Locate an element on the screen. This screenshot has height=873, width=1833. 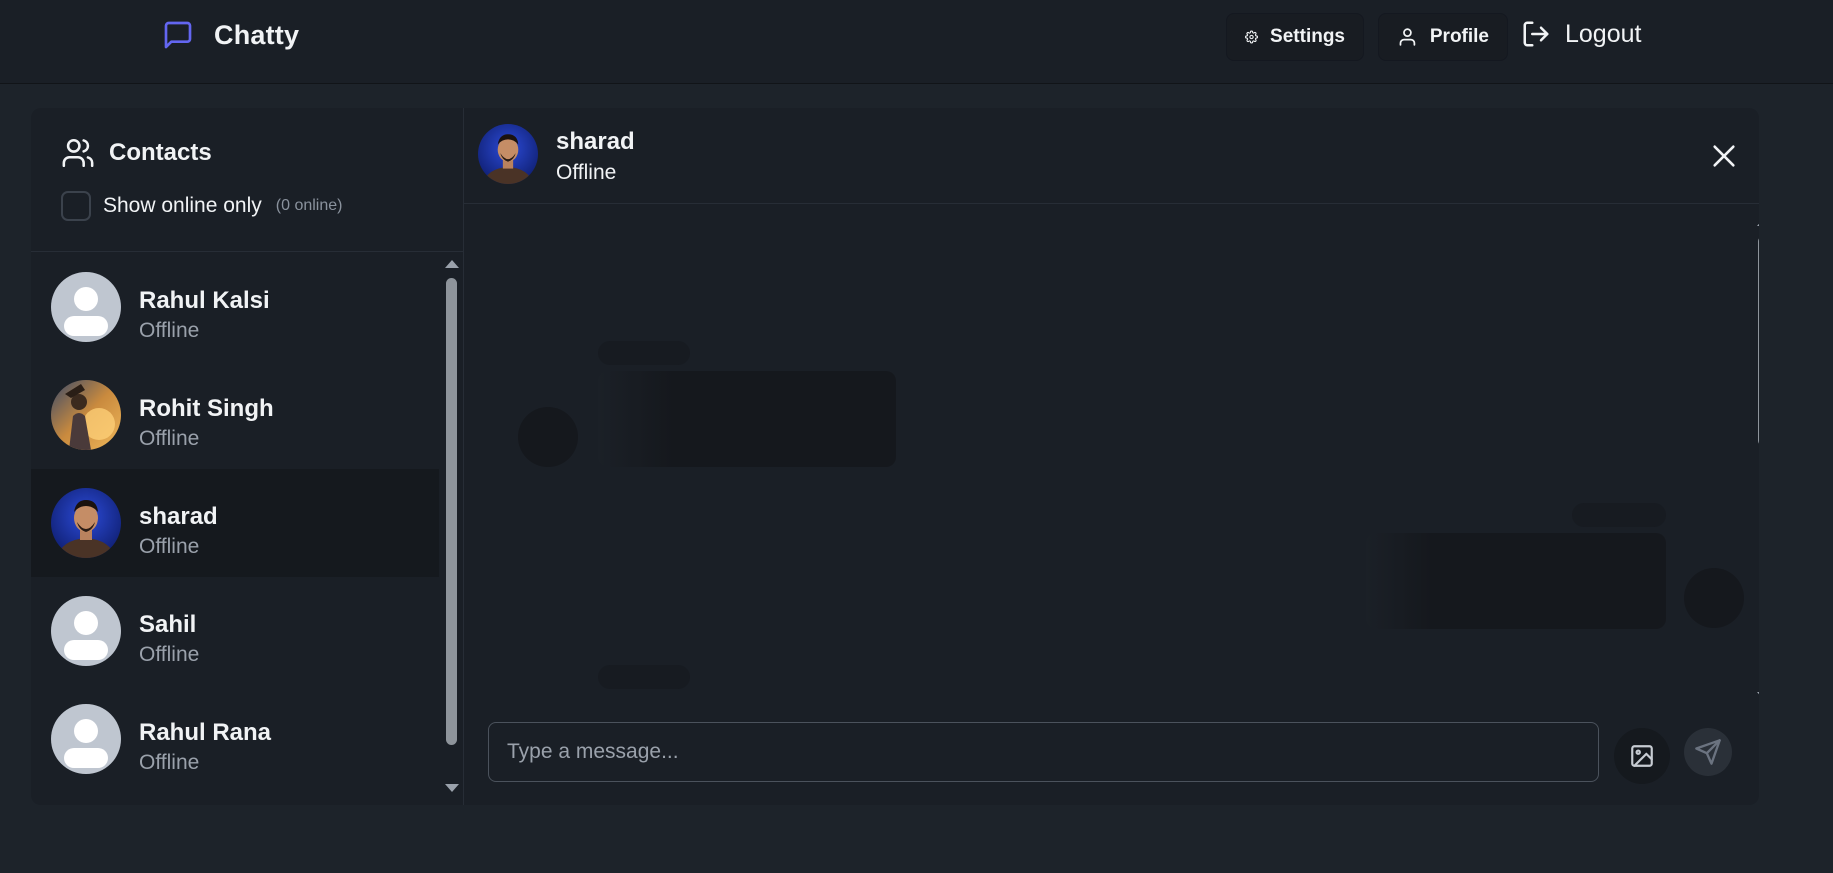
log-out-icon is located at coordinates (1536, 34).